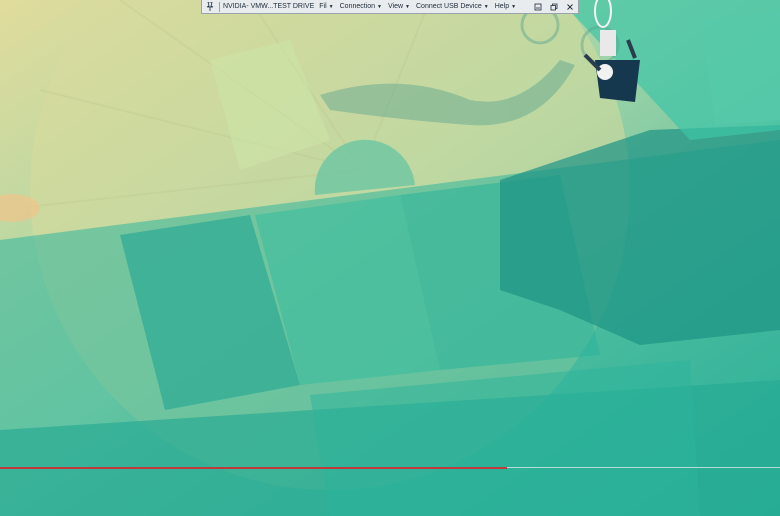 This screenshot has width=780, height=516. What do you see at coordinates (210, 7) in the screenshot?
I see `pin-icon` at bounding box center [210, 7].